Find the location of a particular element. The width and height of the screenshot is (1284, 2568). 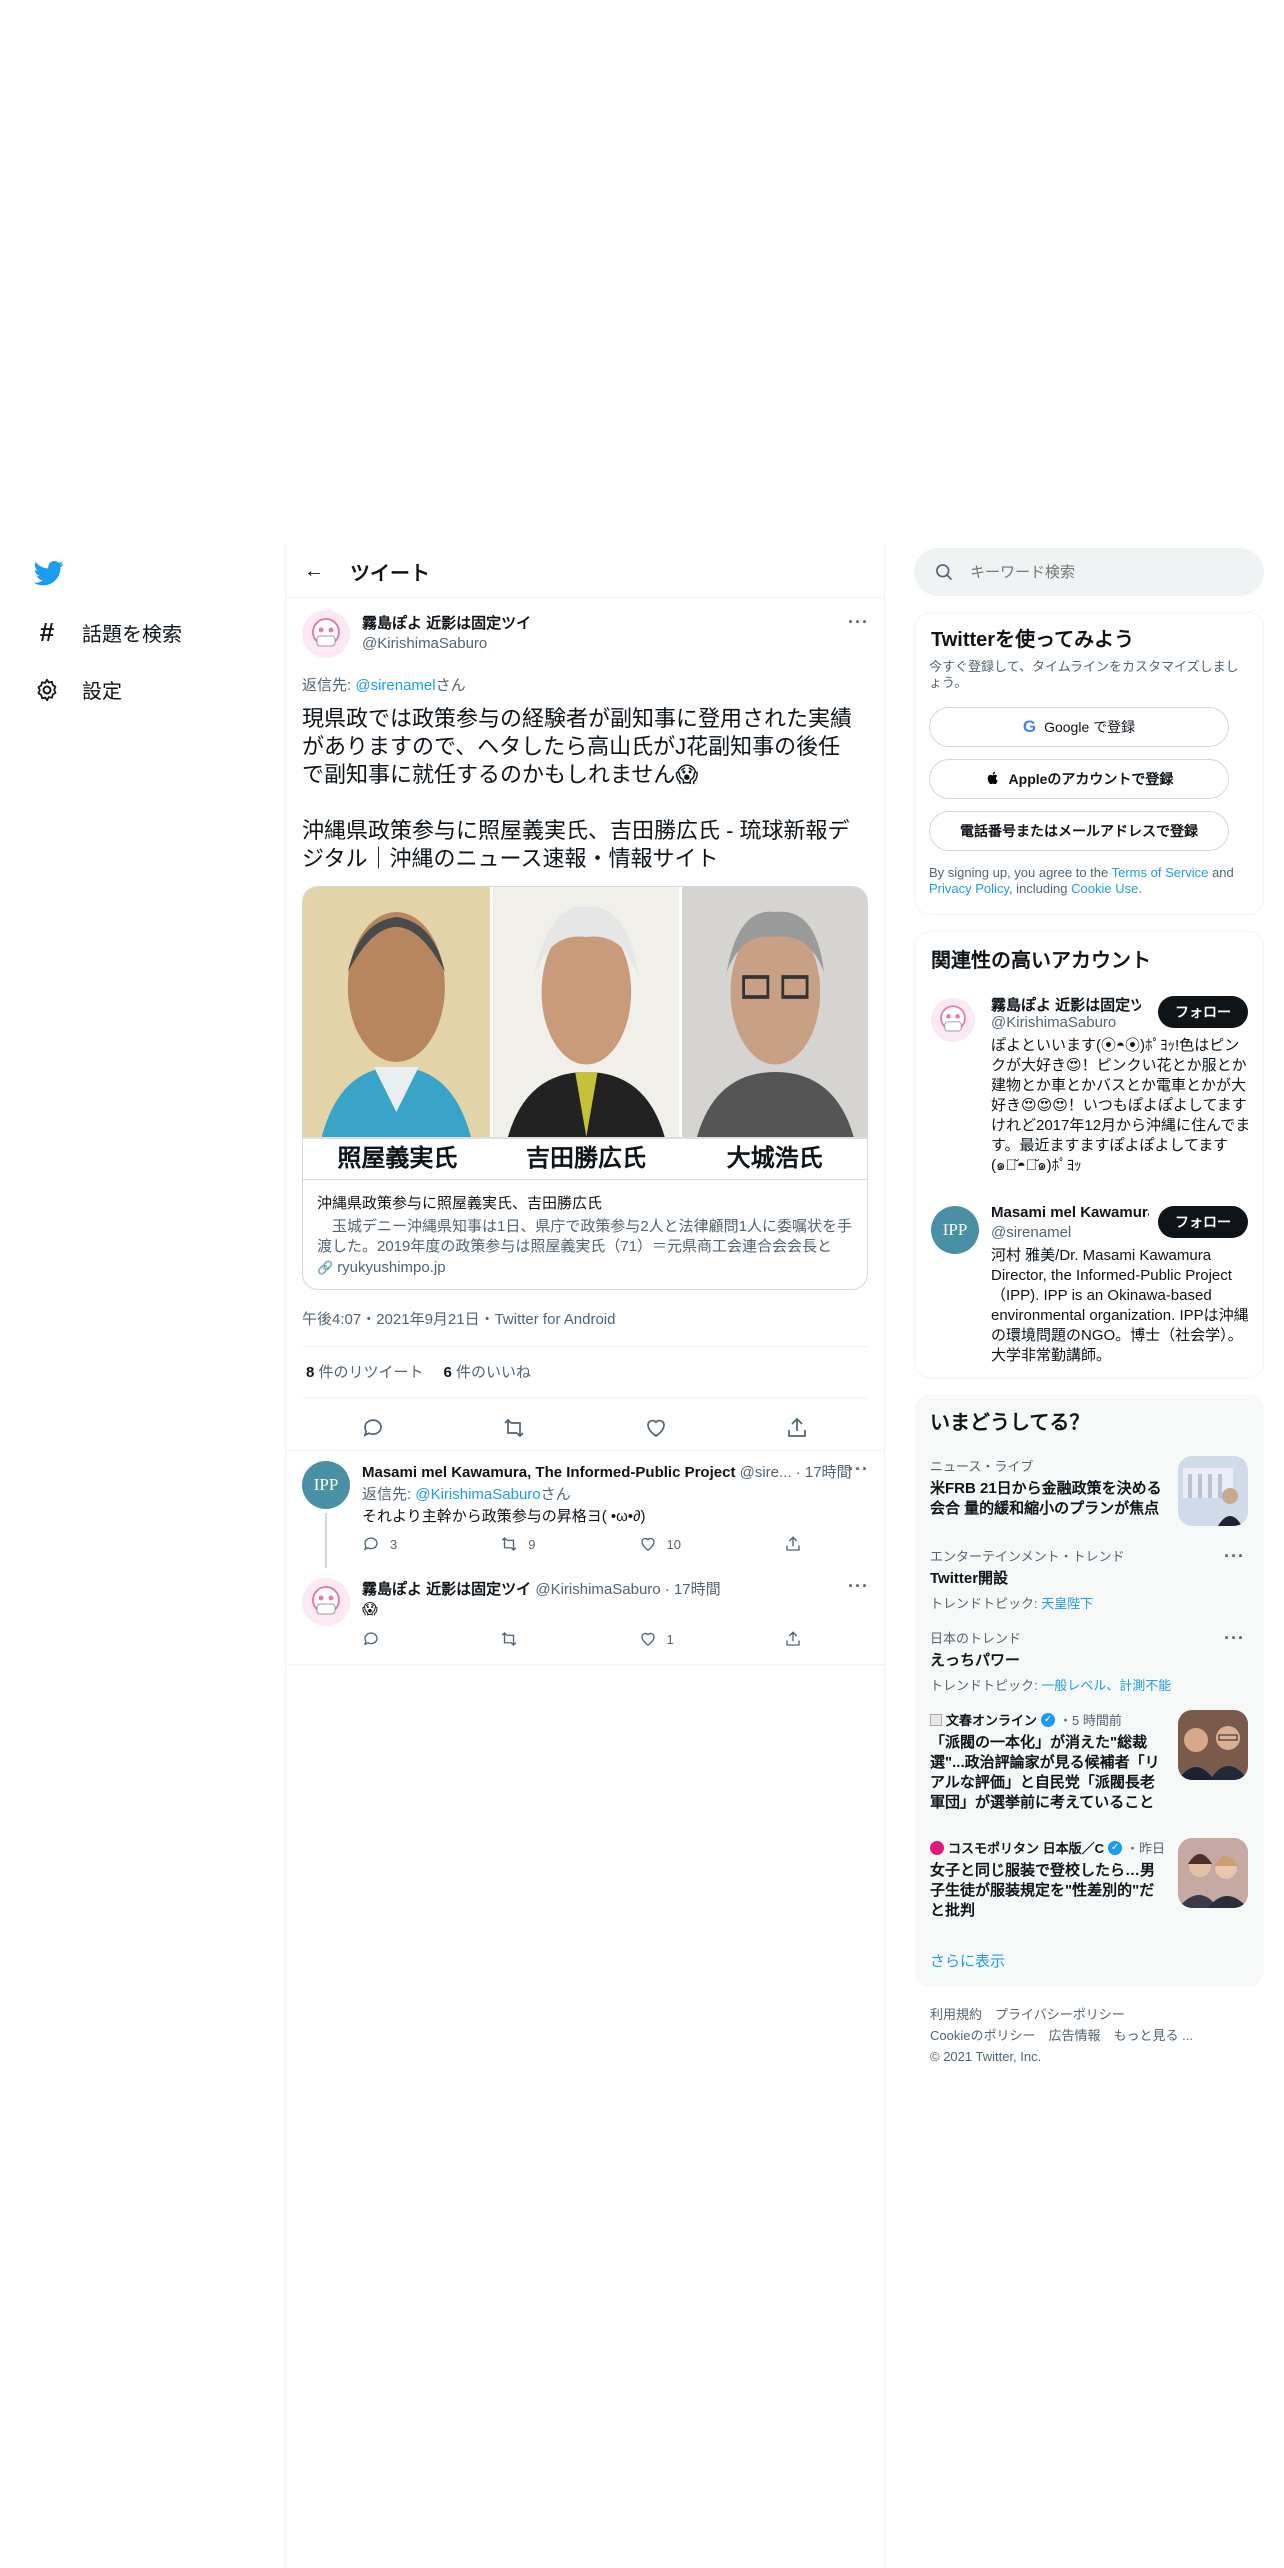

reply-icon is located at coordinates (373, 1430).